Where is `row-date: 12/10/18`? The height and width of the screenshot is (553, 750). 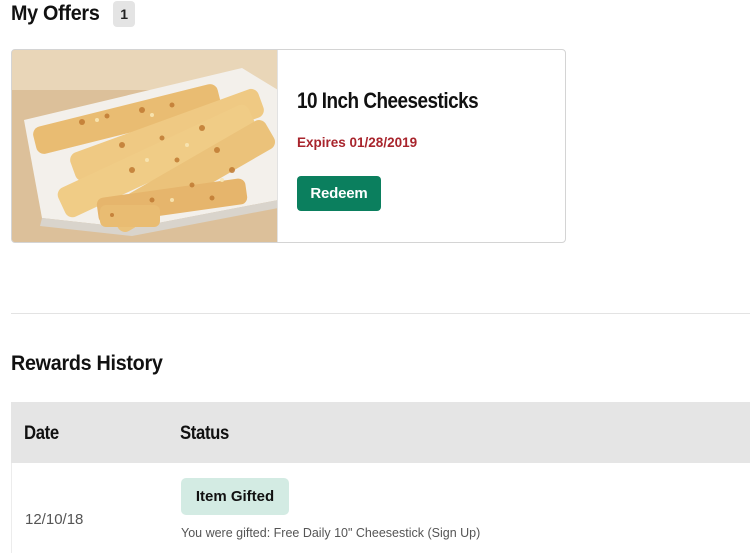 row-date: 12/10/18 is located at coordinates (54, 519).